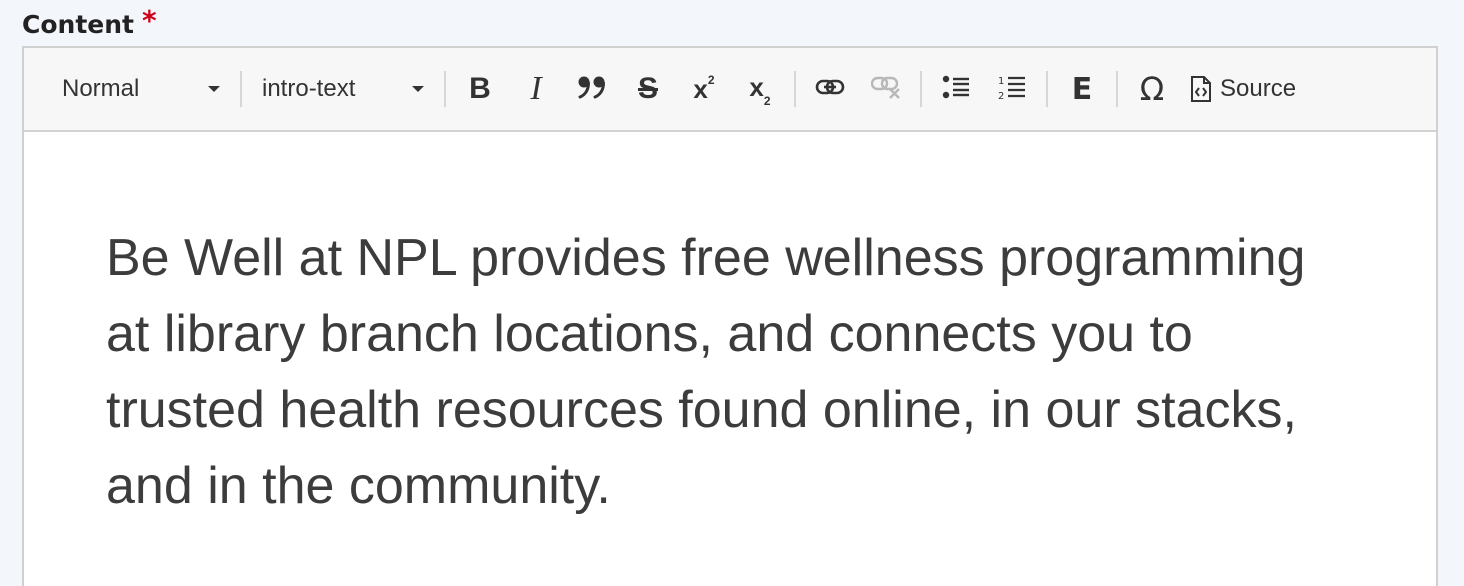 The height and width of the screenshot is (586, 1464). What do you see at coordinates (1258, 88) in the screenshot?
I see `source-label: Source` at bounding box center [1258, 88].